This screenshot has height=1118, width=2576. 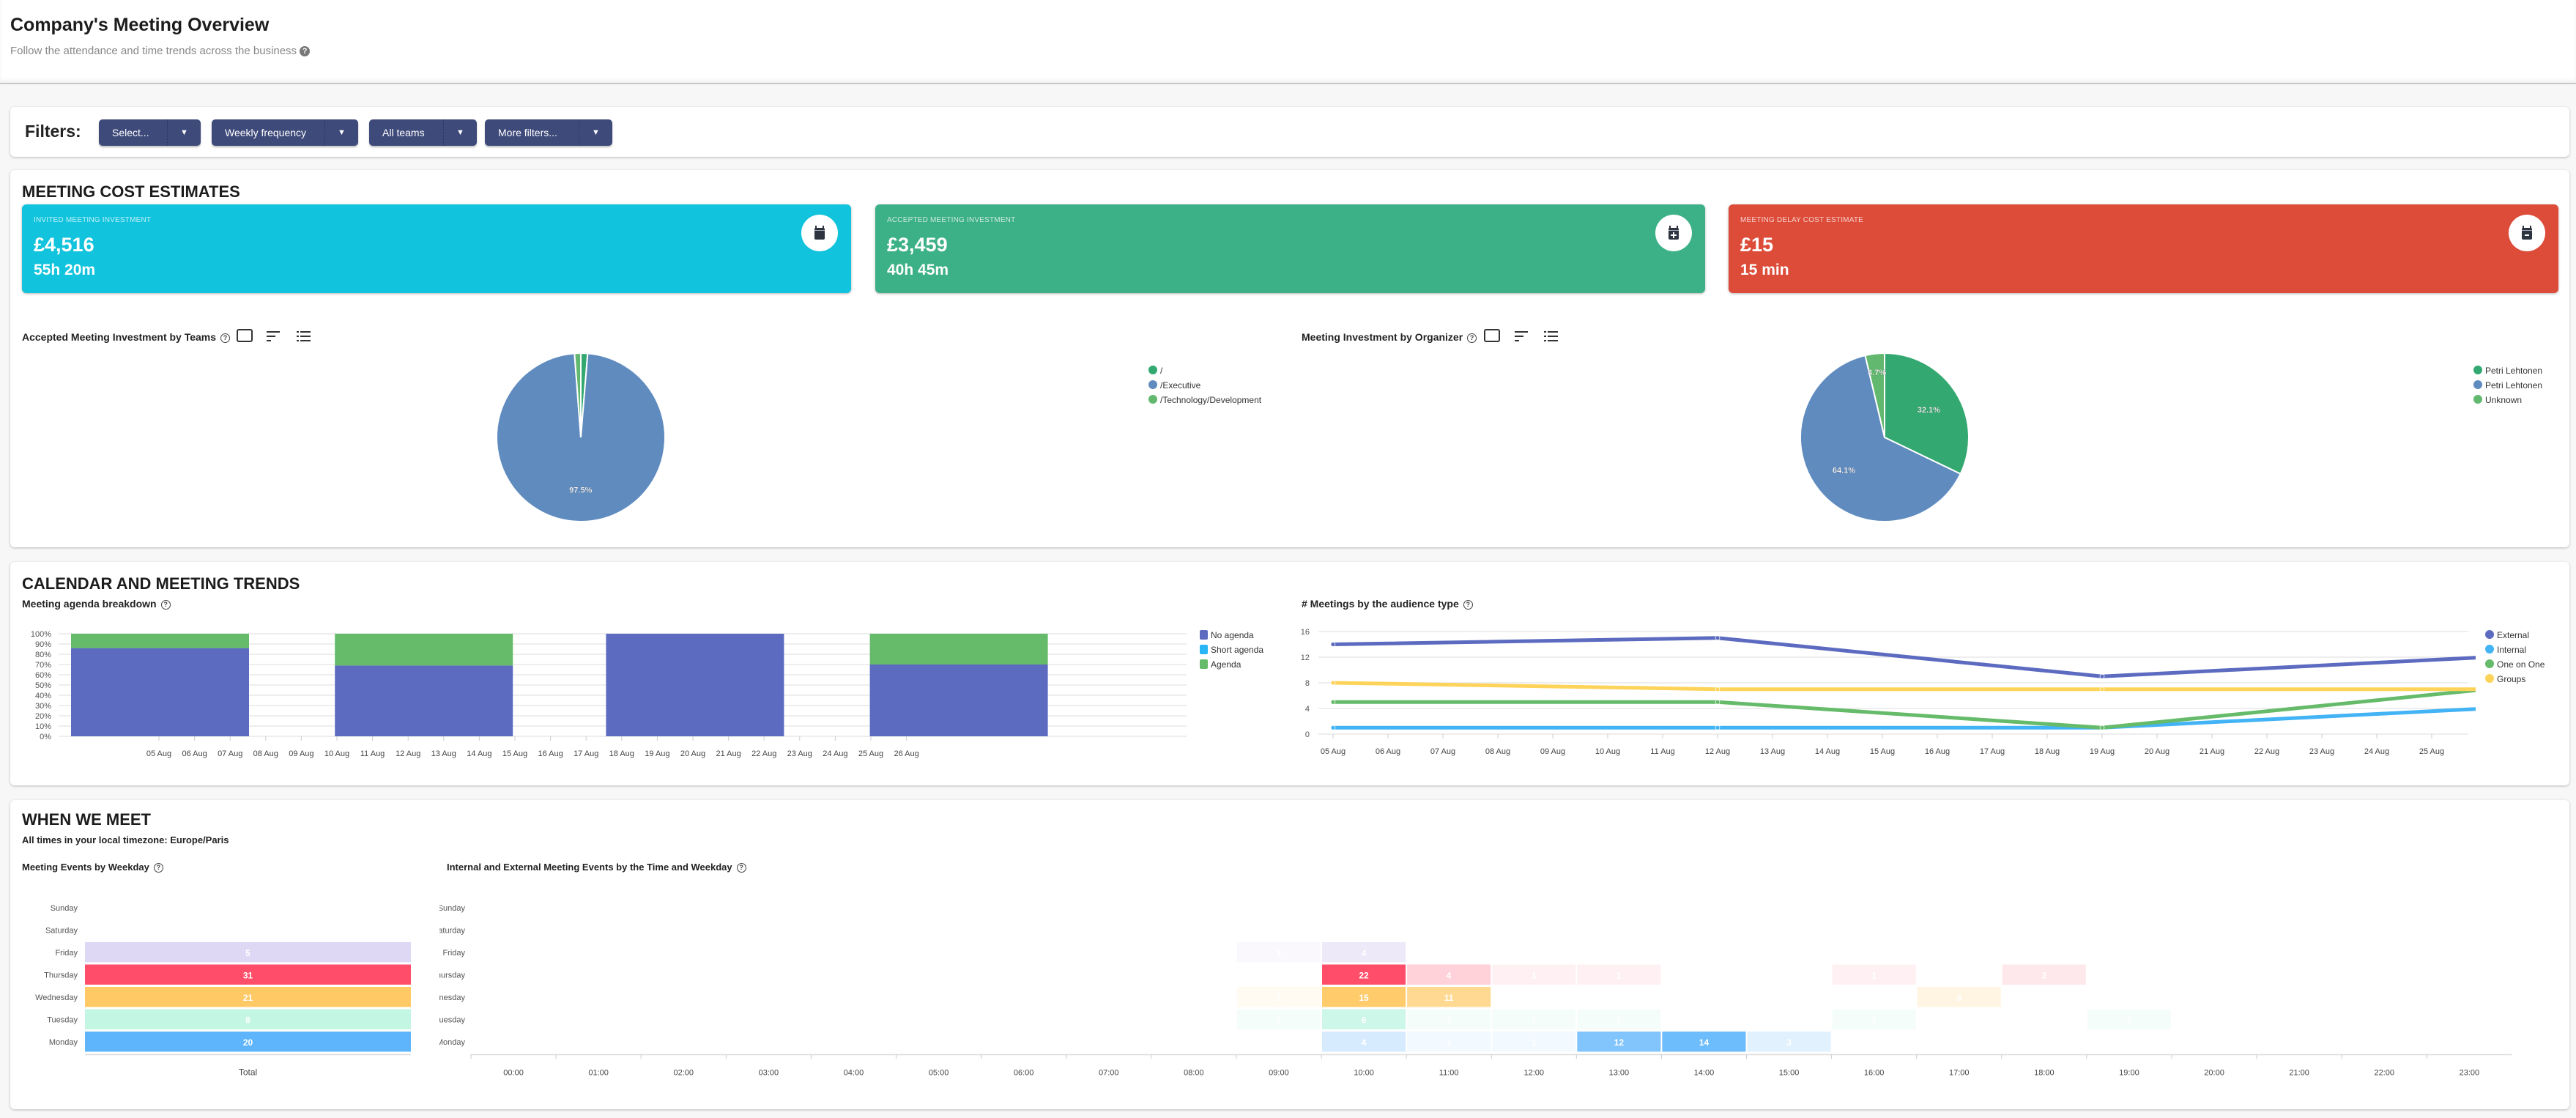 What do you see at coordinates (305, 51) in the screenshot?
I see `question-circle-icon: ?` at bounding box center [305, 51].